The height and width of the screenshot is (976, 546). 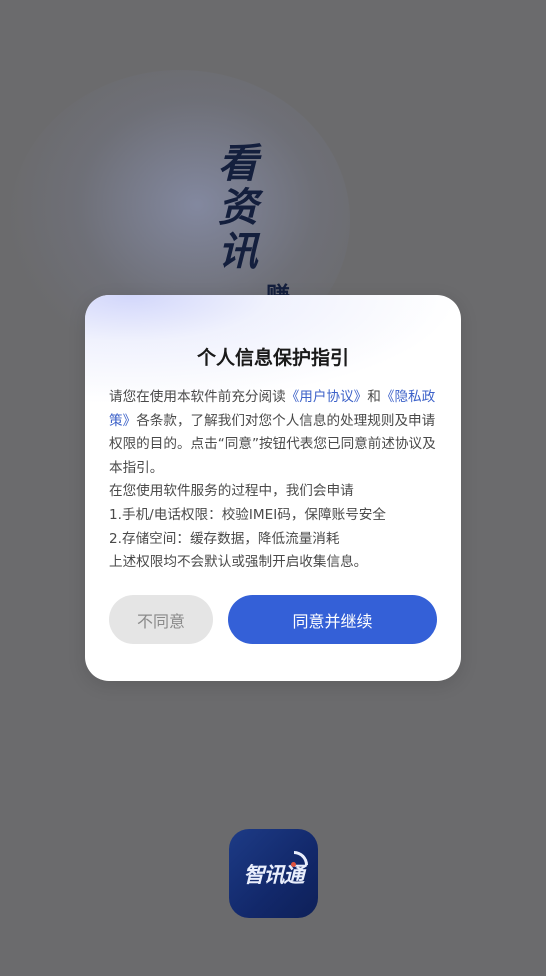 What do you see at coordinates (238, 562) in the screenshot?
I see `permission-note-line: 上述权限均不会默认或强制开启收集信息。` at bounding box center [238, 562].